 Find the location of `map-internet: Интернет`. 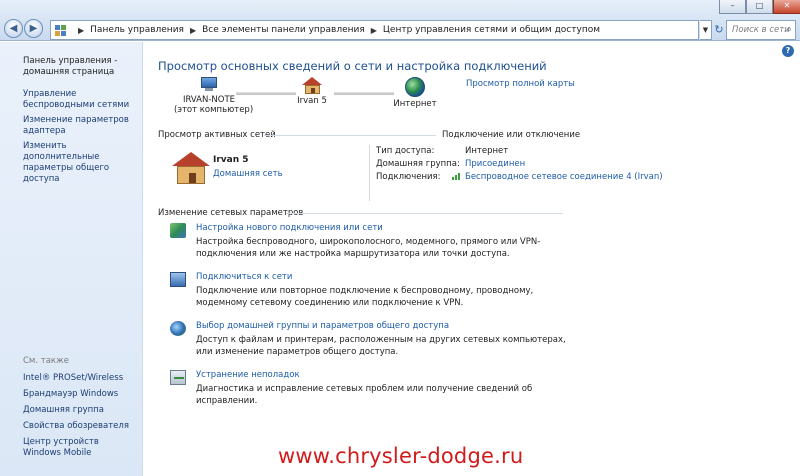

map-internet: Интернет is located at coordinates (415, 93).